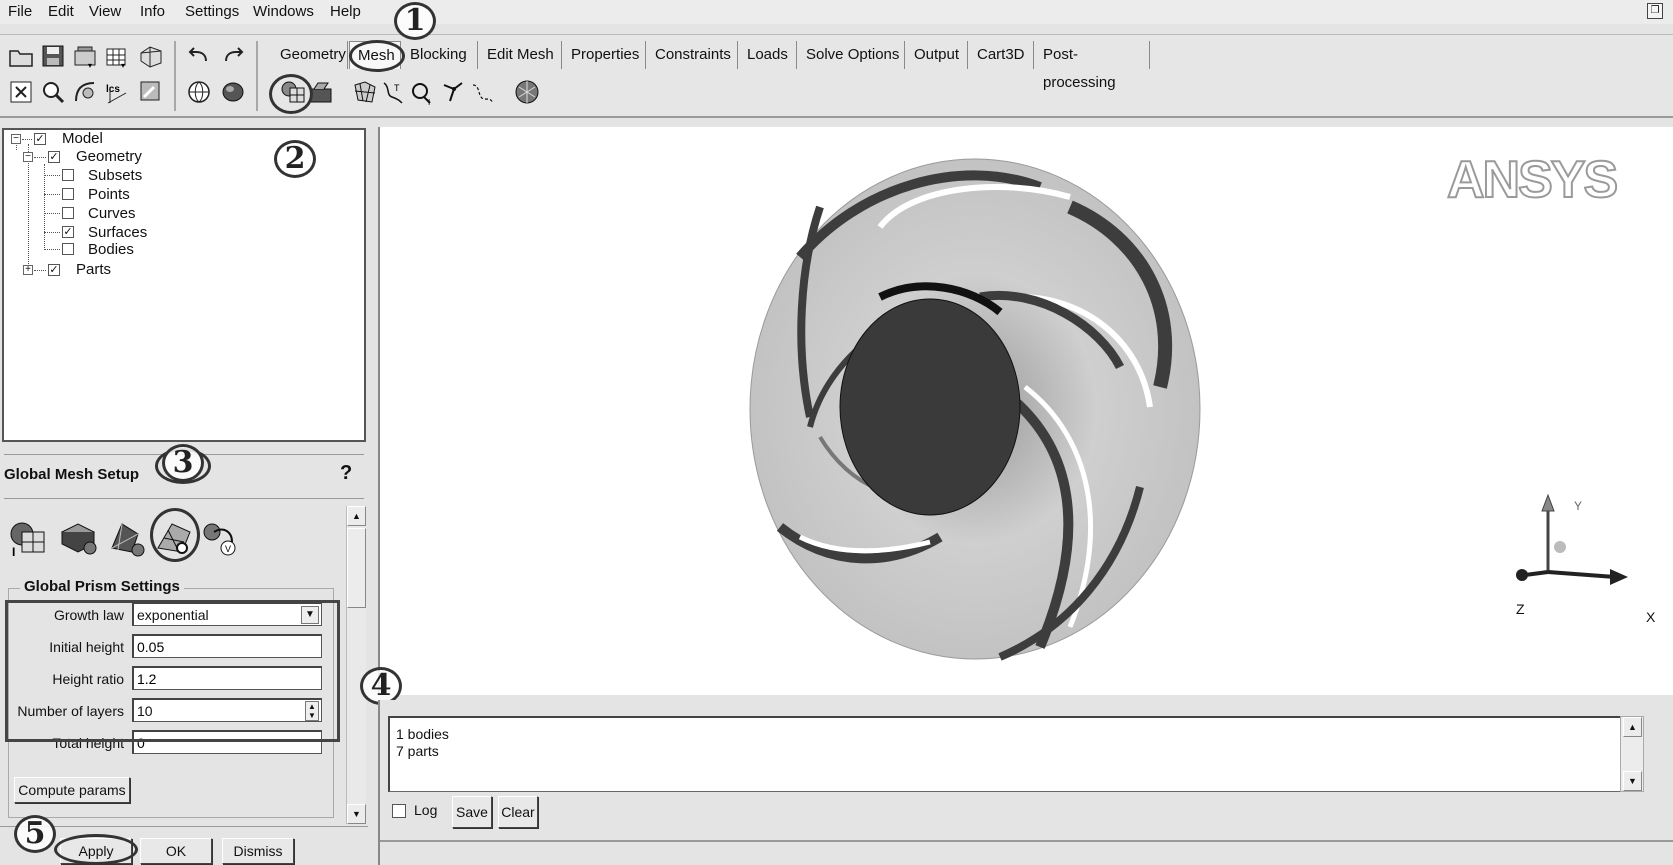 This screenshot has width=1673, height=865. I want to click on tab-solve-options: Solve Options, so click(851, 55).